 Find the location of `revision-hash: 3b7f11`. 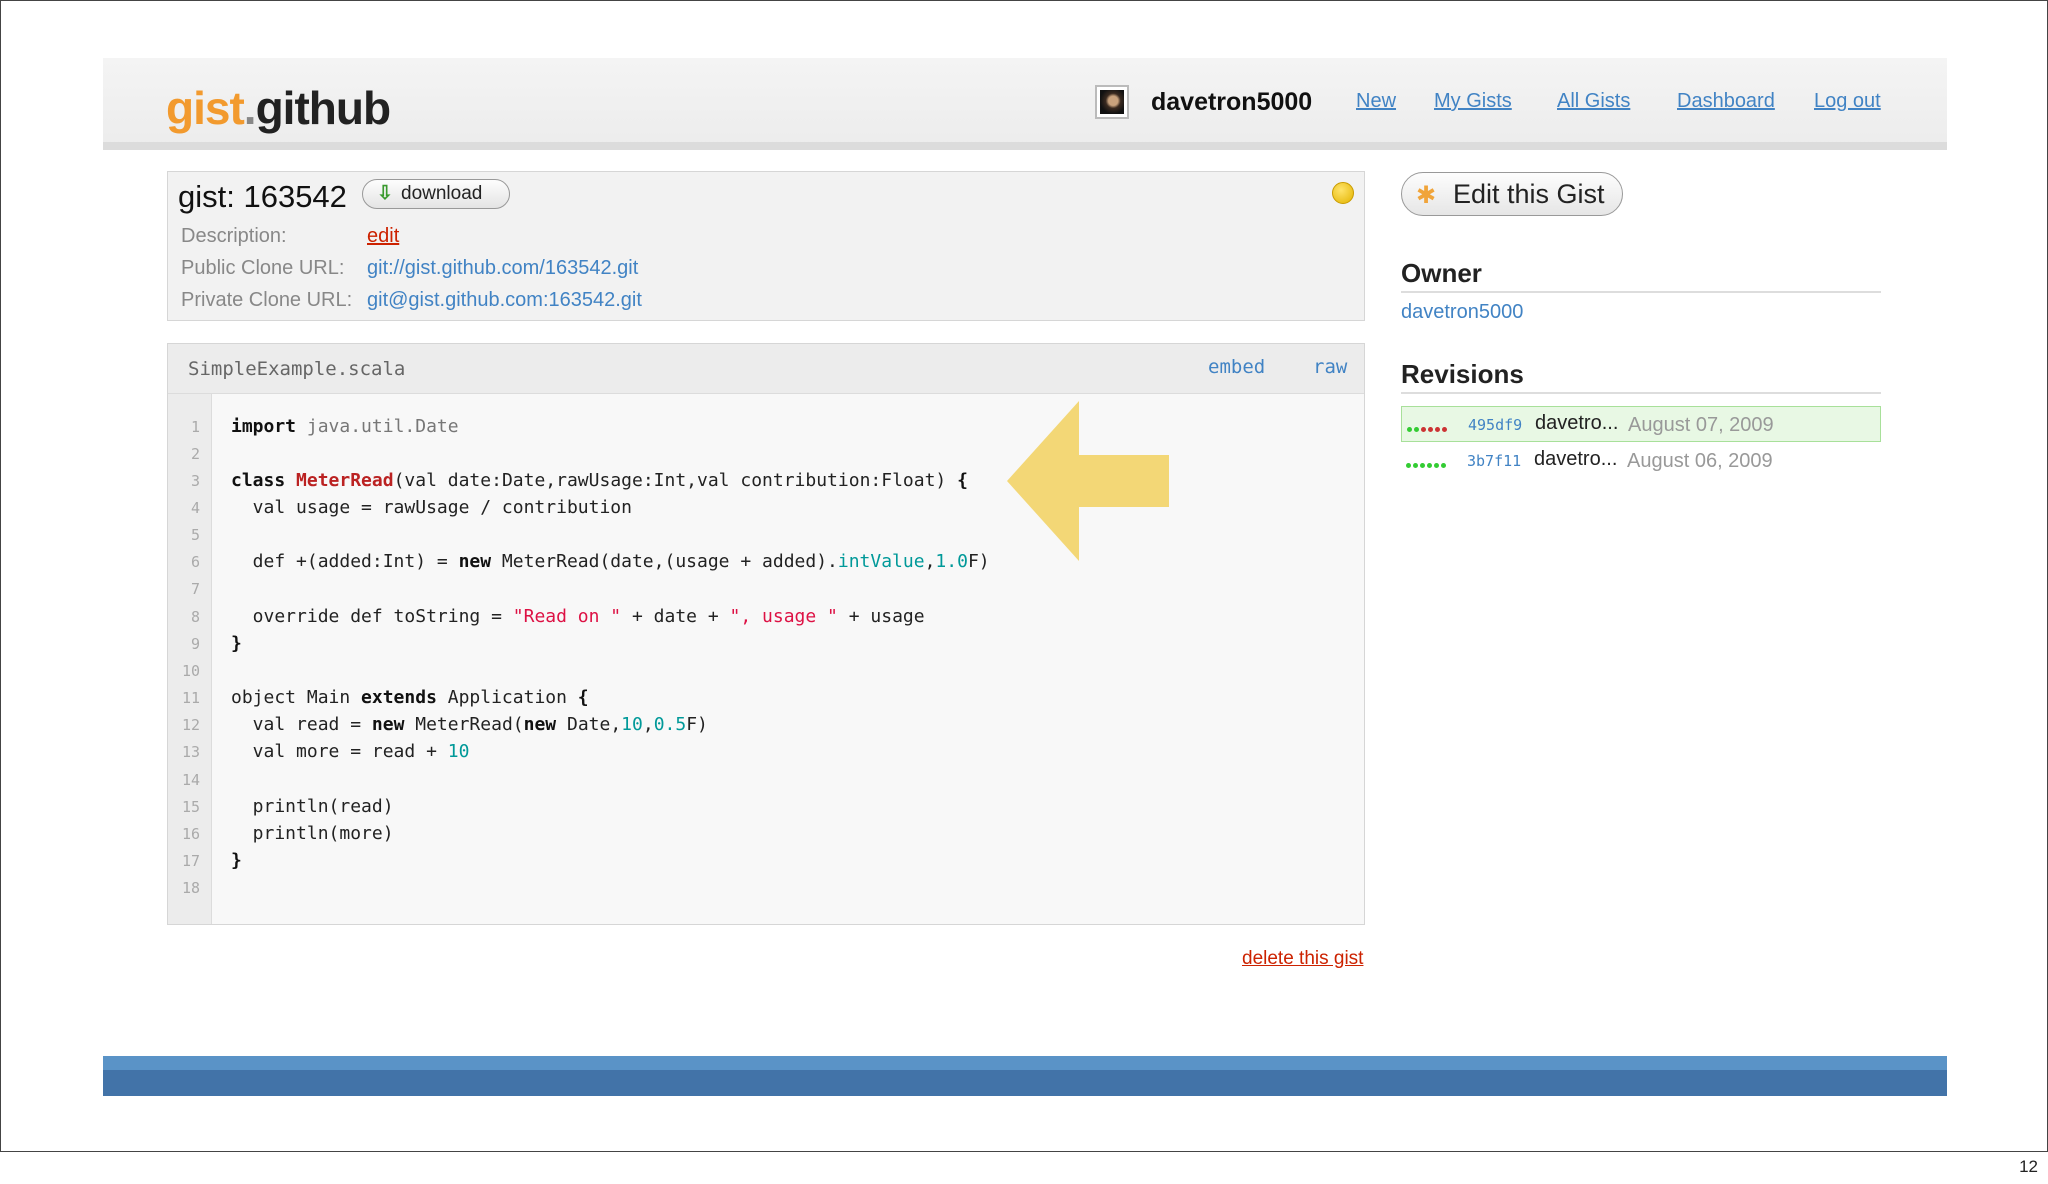

revision-hash: 3b7f11 is located at coordinates (1494, 461).